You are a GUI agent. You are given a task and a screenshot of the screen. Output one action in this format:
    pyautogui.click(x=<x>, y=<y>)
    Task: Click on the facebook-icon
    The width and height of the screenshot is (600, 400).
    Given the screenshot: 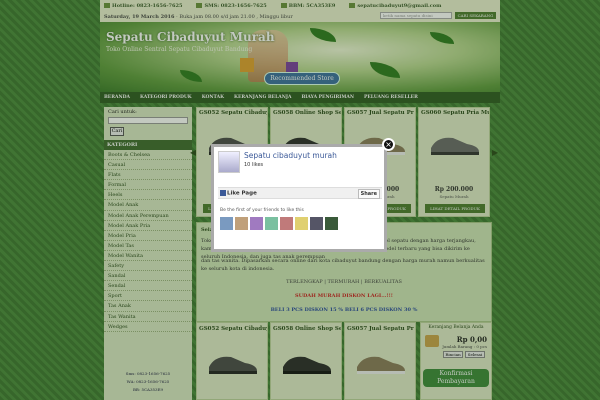 What is the action you would take?
    pyautogui.click(x=223, y=193)
    